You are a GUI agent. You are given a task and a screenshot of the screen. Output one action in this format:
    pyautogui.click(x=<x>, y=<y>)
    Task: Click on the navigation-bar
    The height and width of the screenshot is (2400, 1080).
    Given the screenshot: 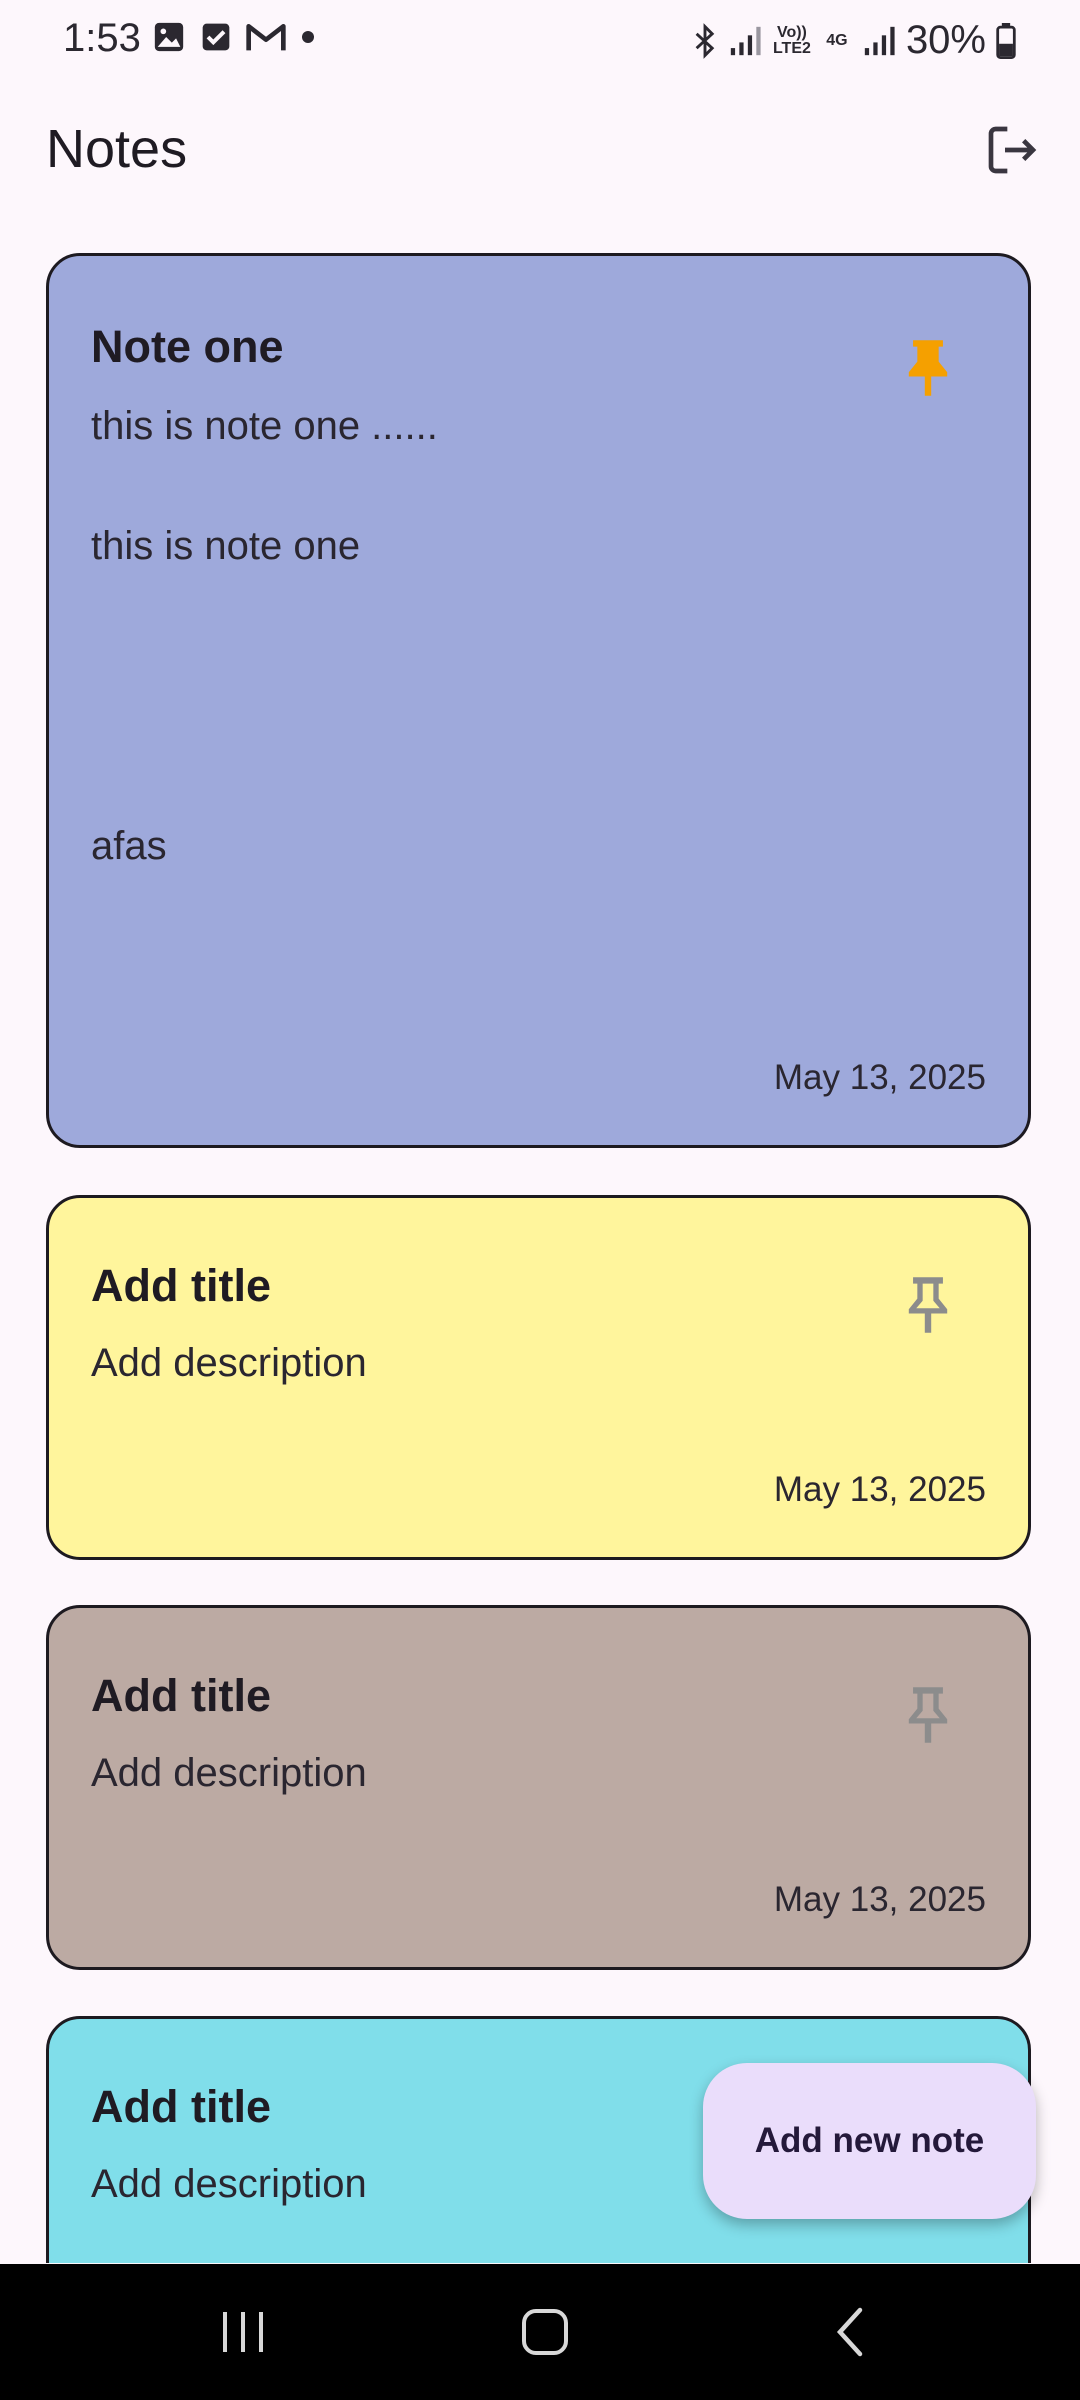 What is the action you would take?
    pyautogui.click(x=540, y=2332)
    